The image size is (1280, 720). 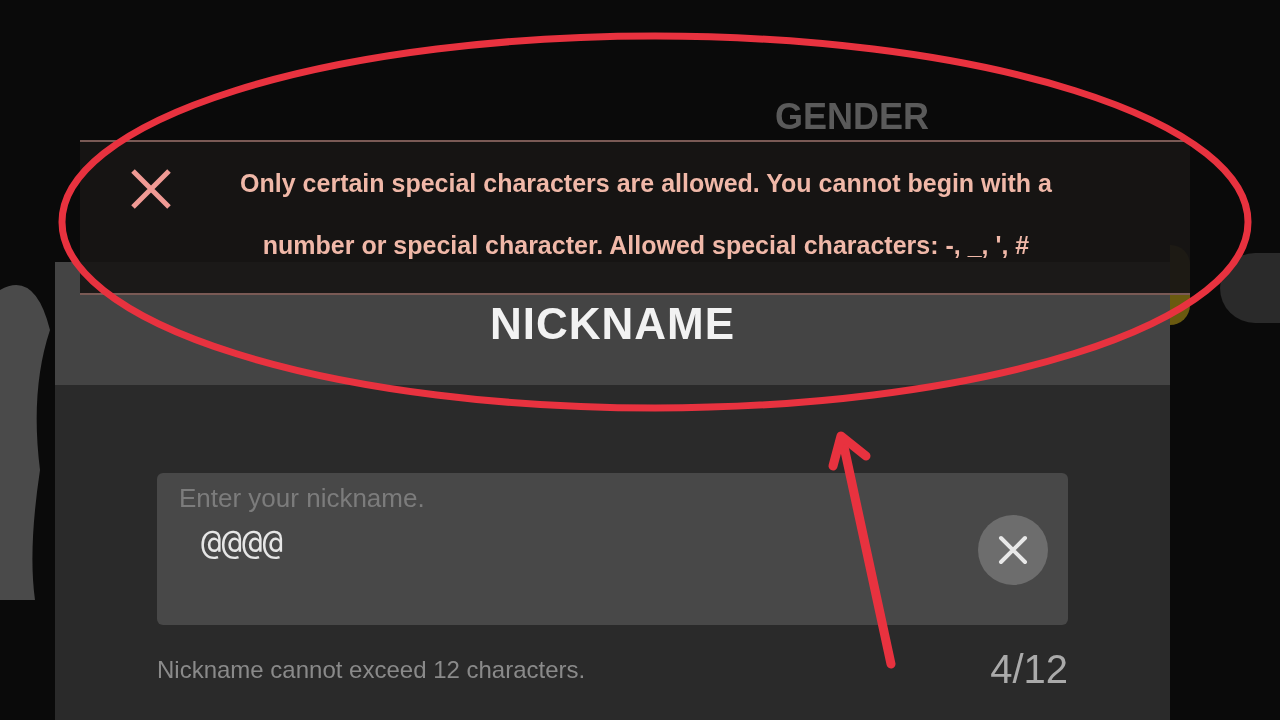 I want to click on character-counter: 4/12, so click(x=1029, y=669).